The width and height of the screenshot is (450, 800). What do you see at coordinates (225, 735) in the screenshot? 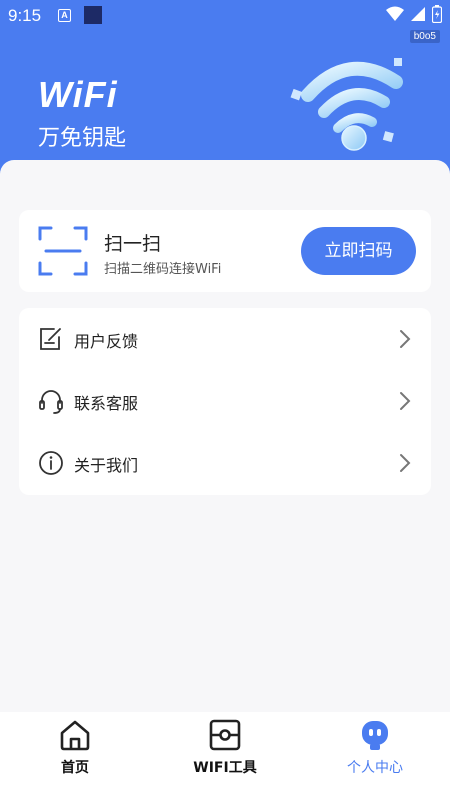
I see `router-tool-icon` at bounding box center [225, 735].